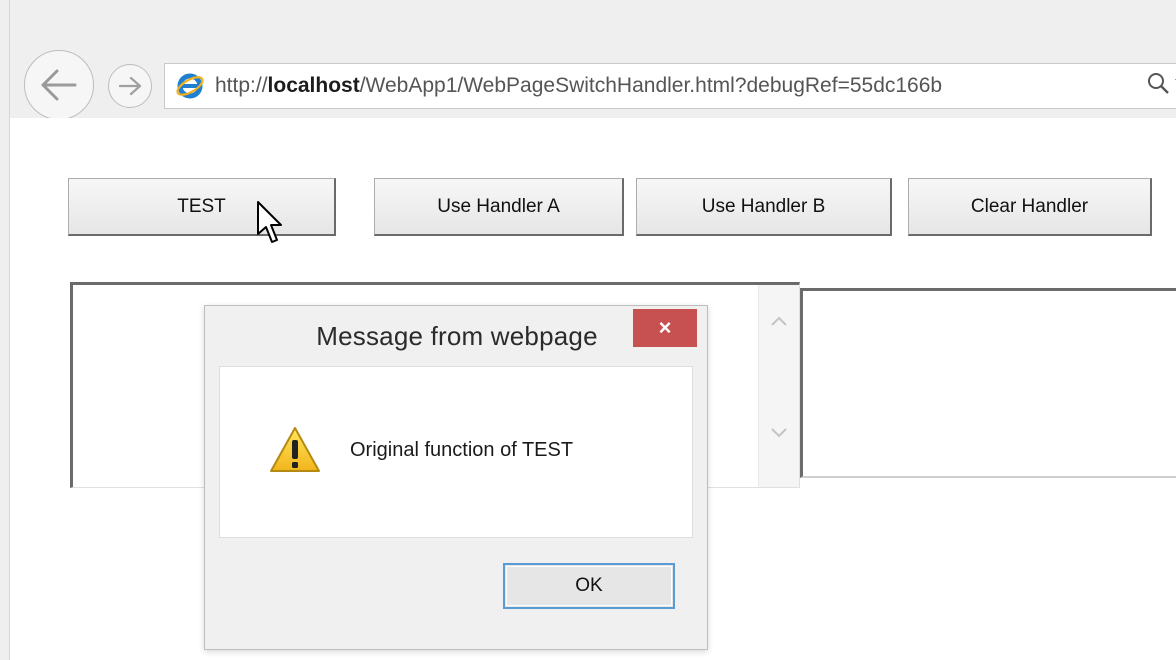  I want to click on forward-arrow-icon, so click(130, 86).